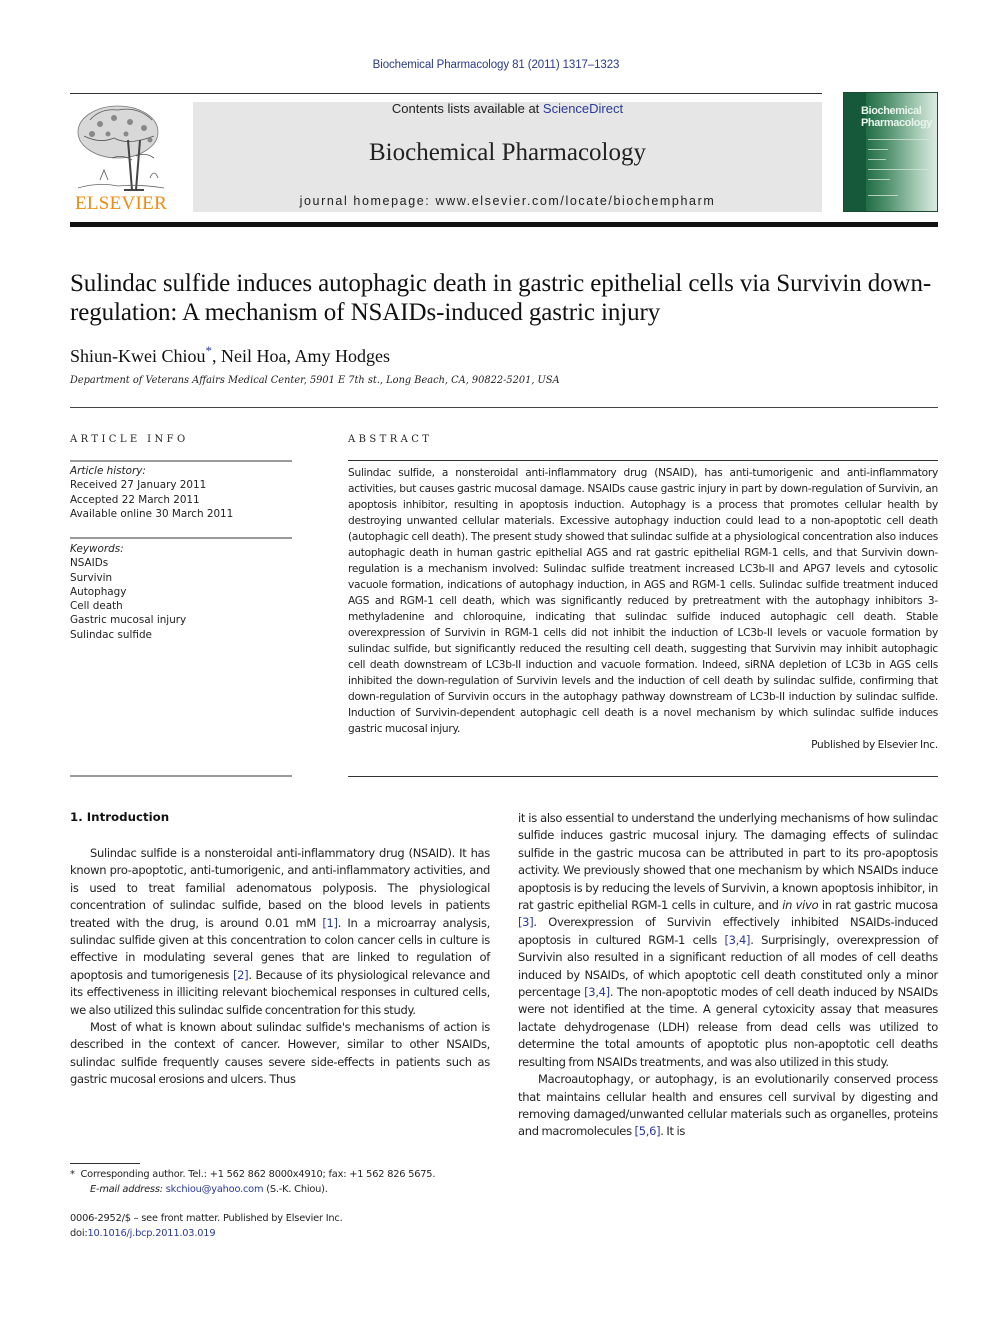 The width and height of the screenshot is (992, 1323). What do you see at coordinates (648, 1131) in the screenshot?
I see `citation-link: [5,6]` at bounding box center [648, 1131].